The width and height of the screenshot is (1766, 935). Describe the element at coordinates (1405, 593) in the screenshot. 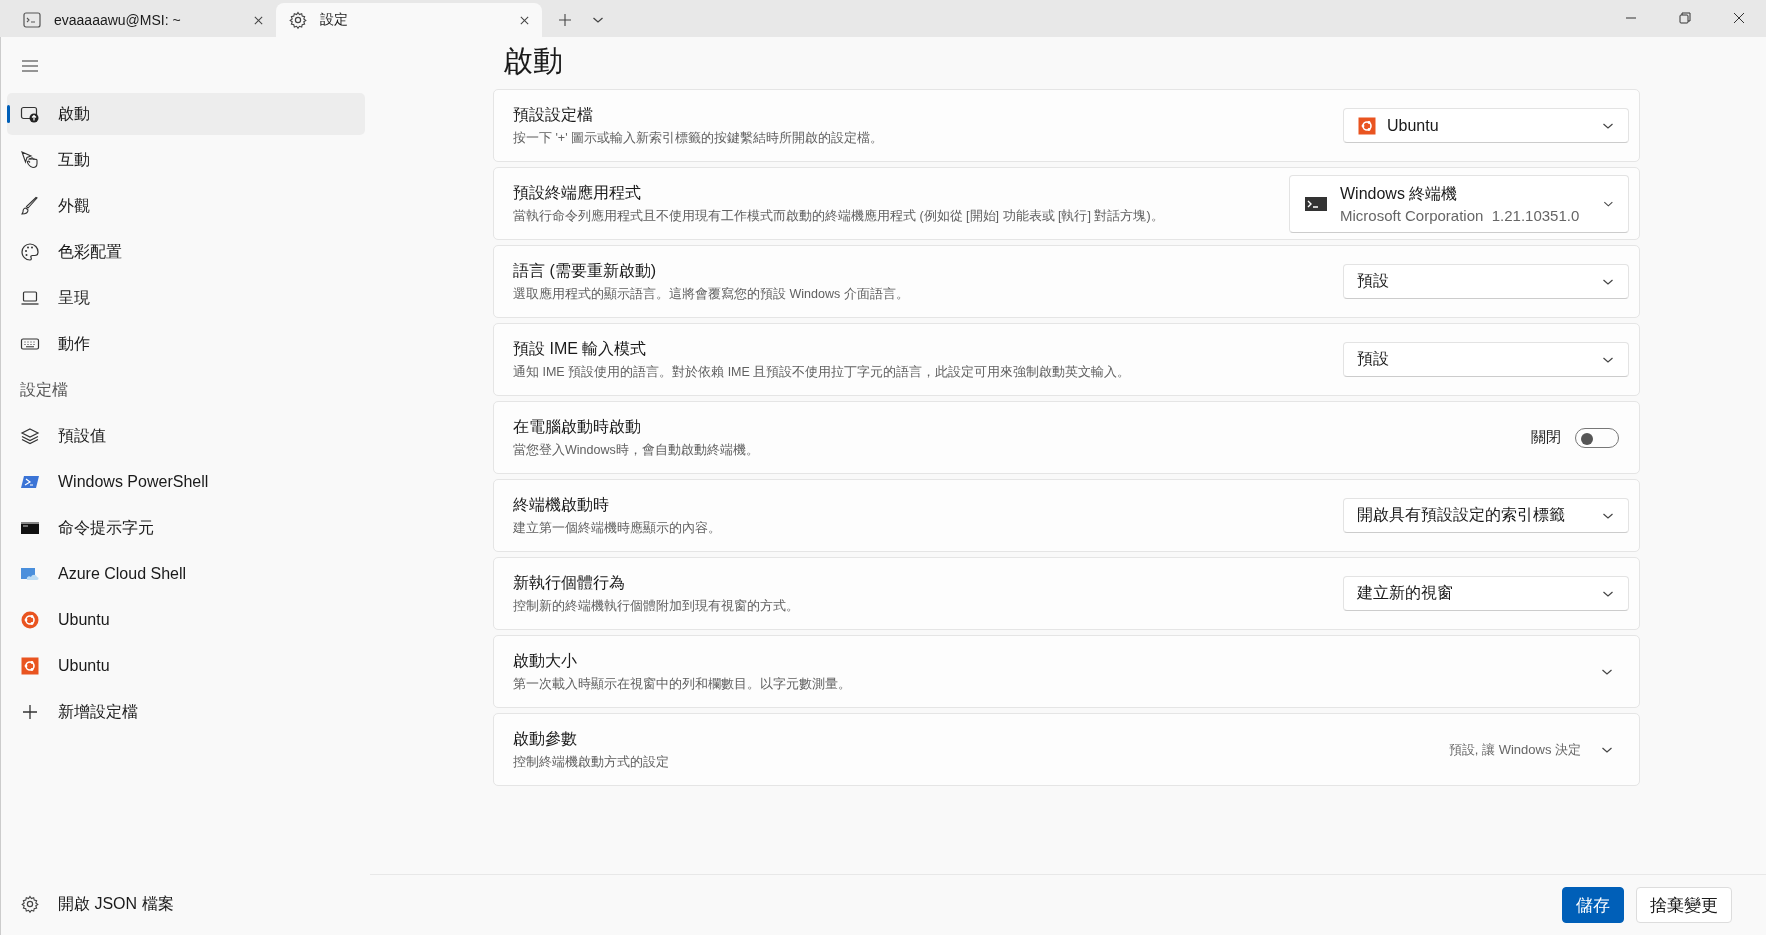

I see `dropdown-value: 建立新的視窗` at that location.